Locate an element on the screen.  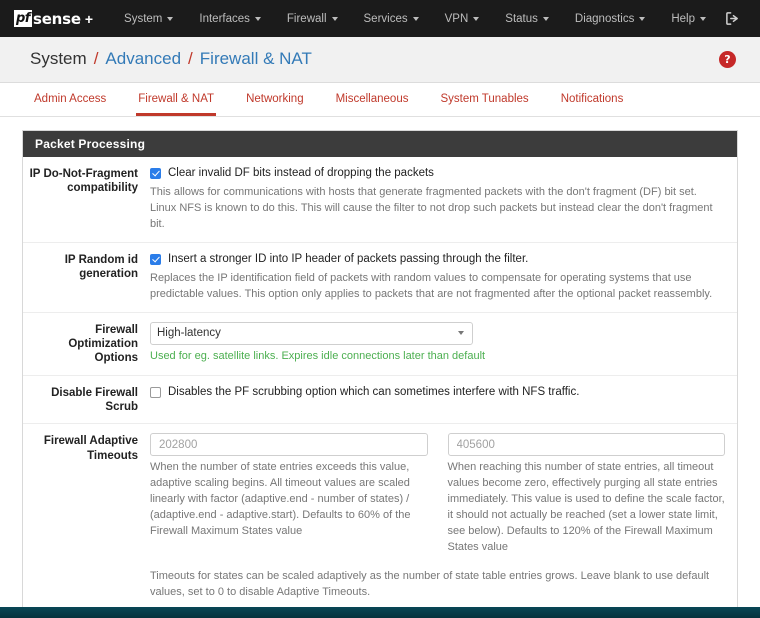
checkbox-disable-pf-scrubbing is located at coordinates (155, 392).